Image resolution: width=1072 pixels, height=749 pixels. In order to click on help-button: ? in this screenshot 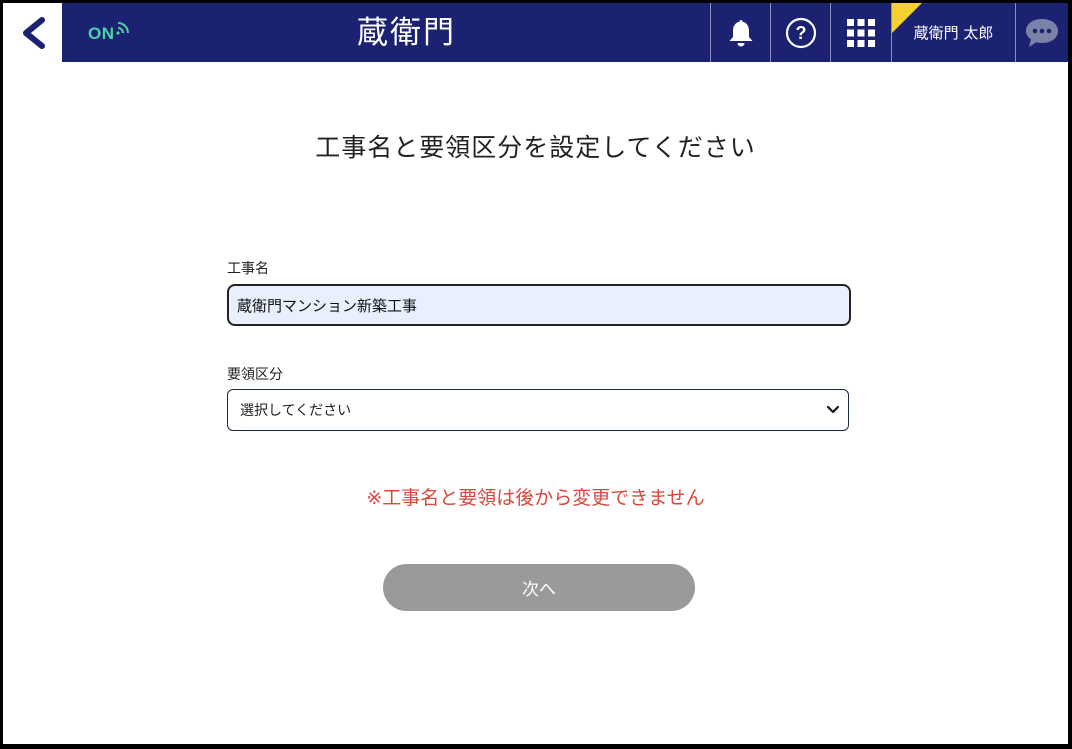, I will do `click(800, 32)`.